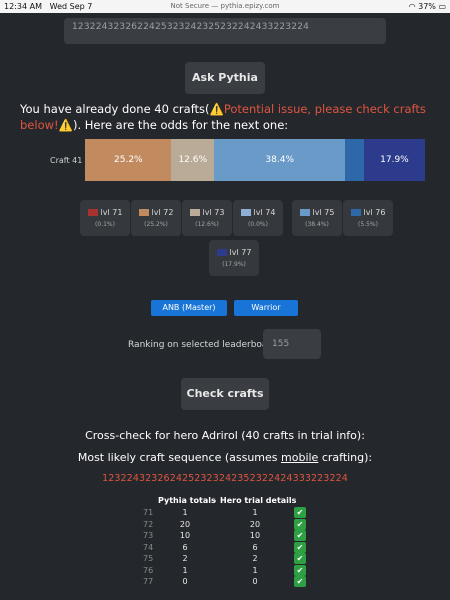 The image size is (450, 600). I want to click on bar-segment-label: 25.2%, so click(128, 160).